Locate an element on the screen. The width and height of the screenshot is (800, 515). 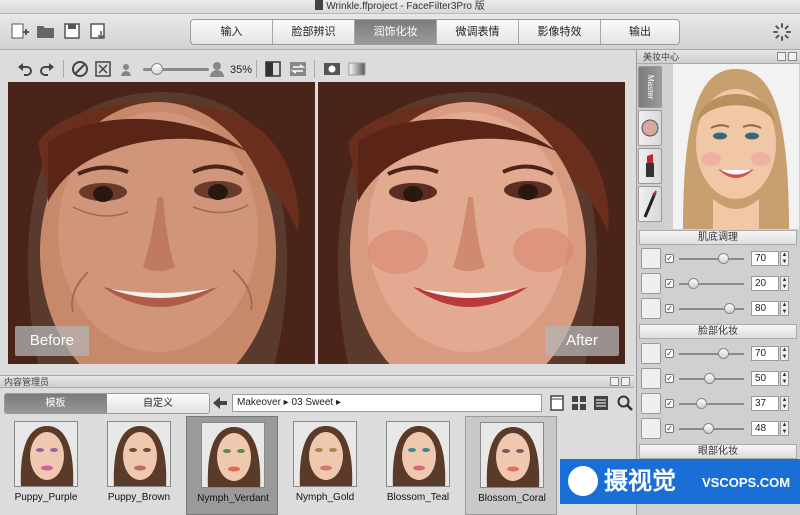
template-thumbnail: Puppy_Brown is located at coordinates (139, 465).